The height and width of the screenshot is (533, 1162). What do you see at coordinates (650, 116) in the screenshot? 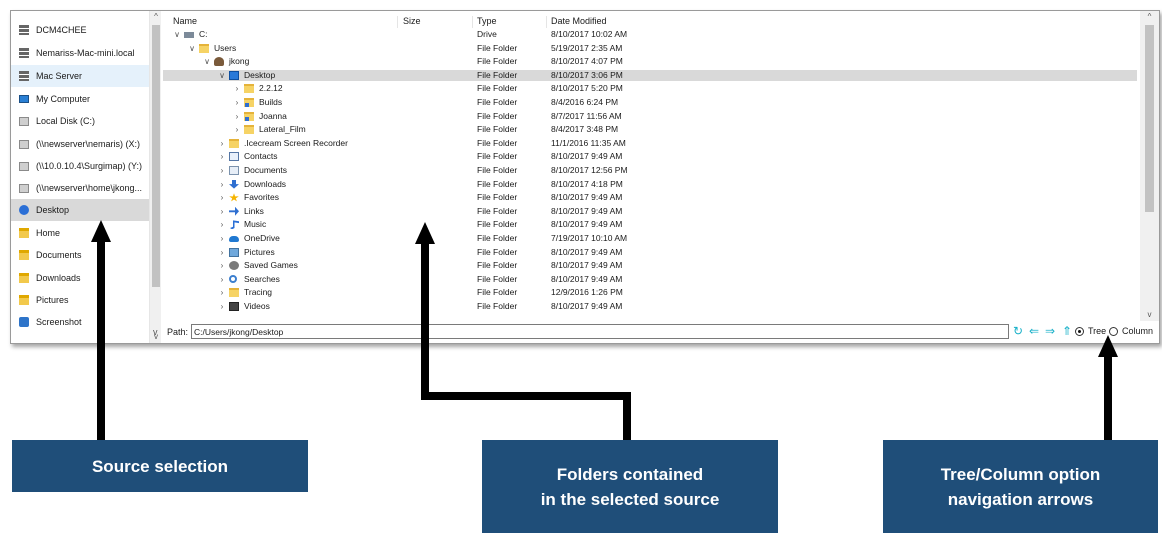
I see `table-row: › Joanna File Folder 8/7/2017 11:56 AM` at bounding box center [650, 116].